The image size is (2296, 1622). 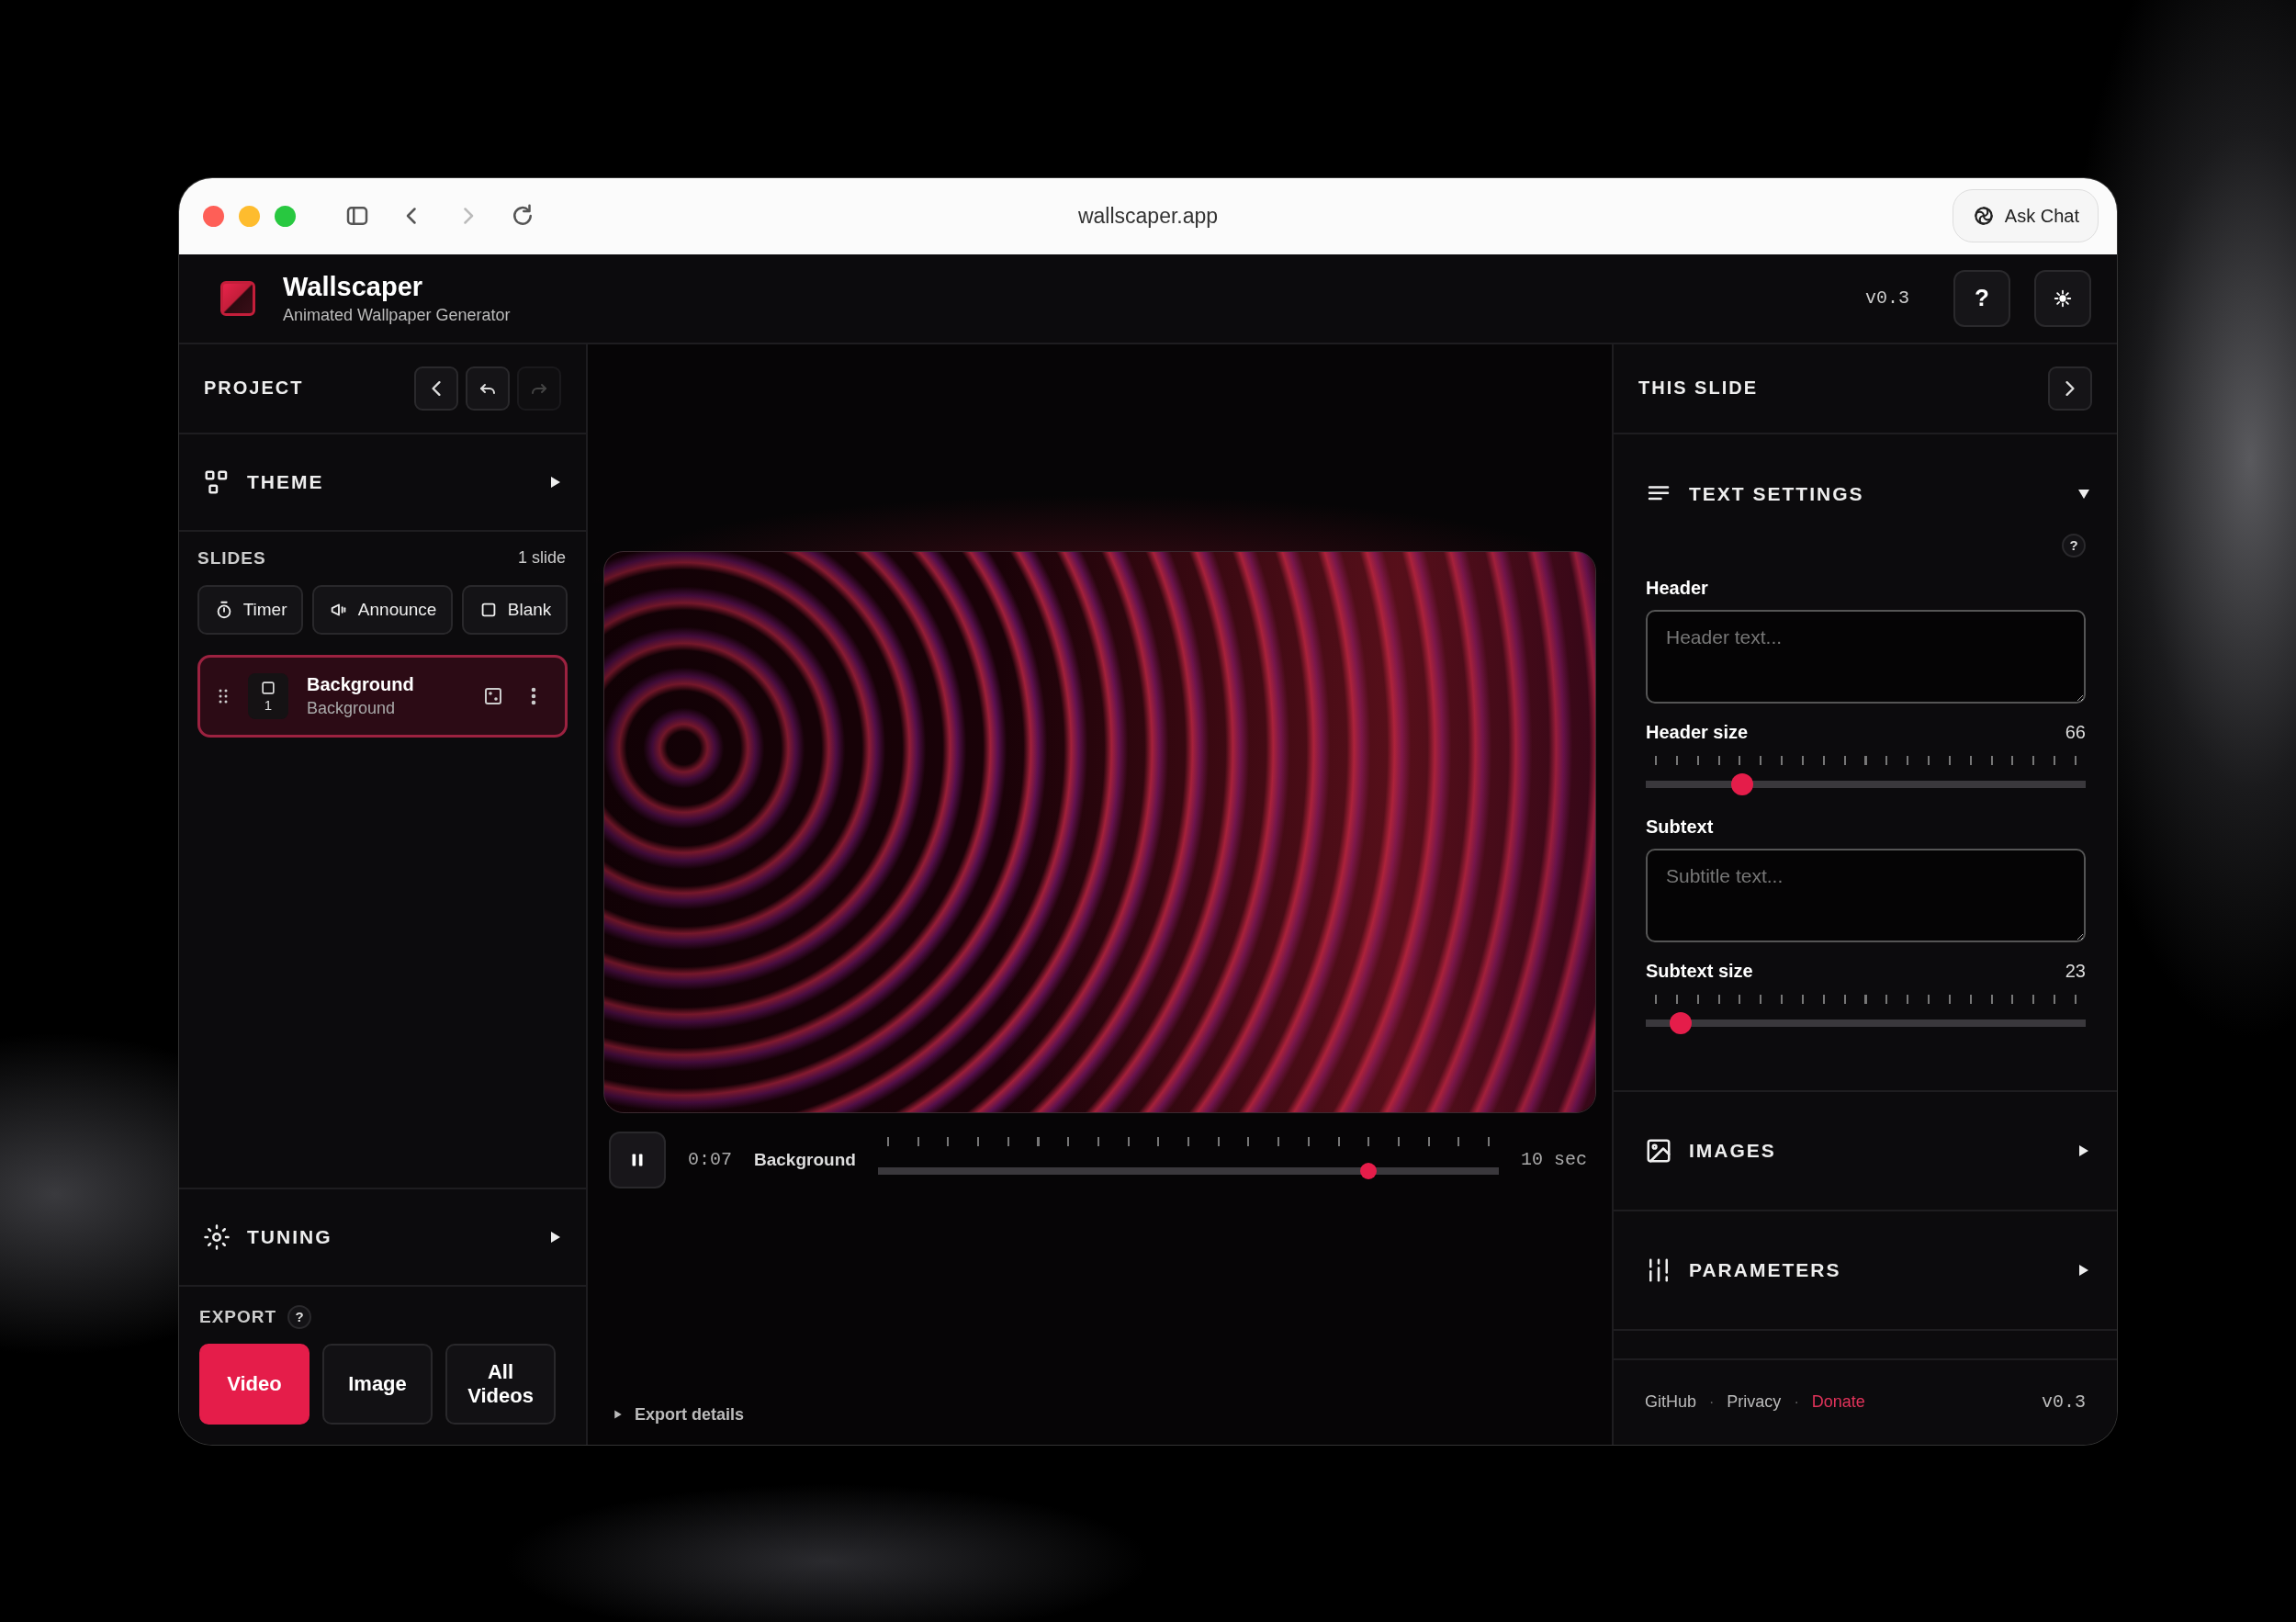 What do you see at coordinates (268, 688) in the screenshot?
I see `square-icon` at bounding box center [268, 688].